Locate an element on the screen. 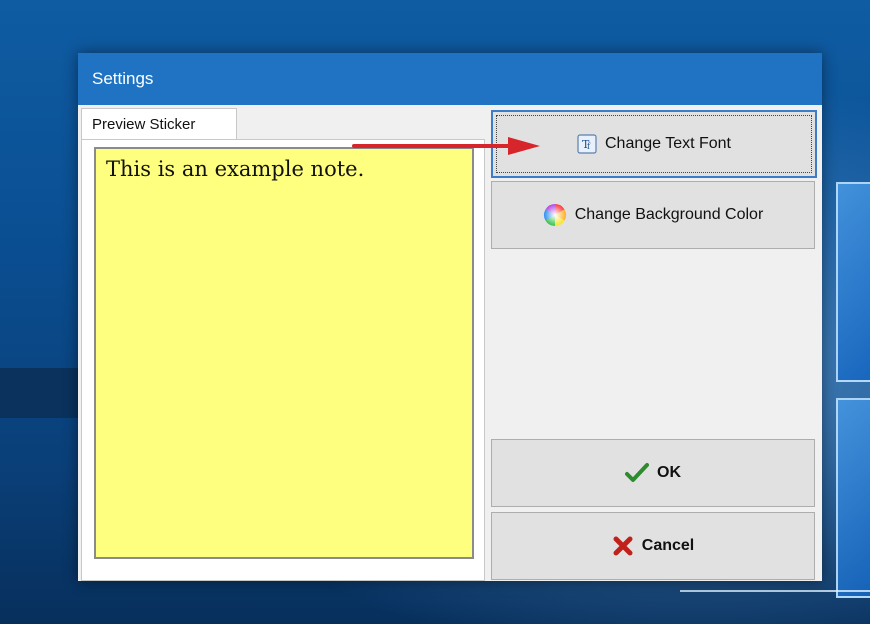 This screenshot has width=870, height=624. window-title: Settings is located at coordinates (123, 78).